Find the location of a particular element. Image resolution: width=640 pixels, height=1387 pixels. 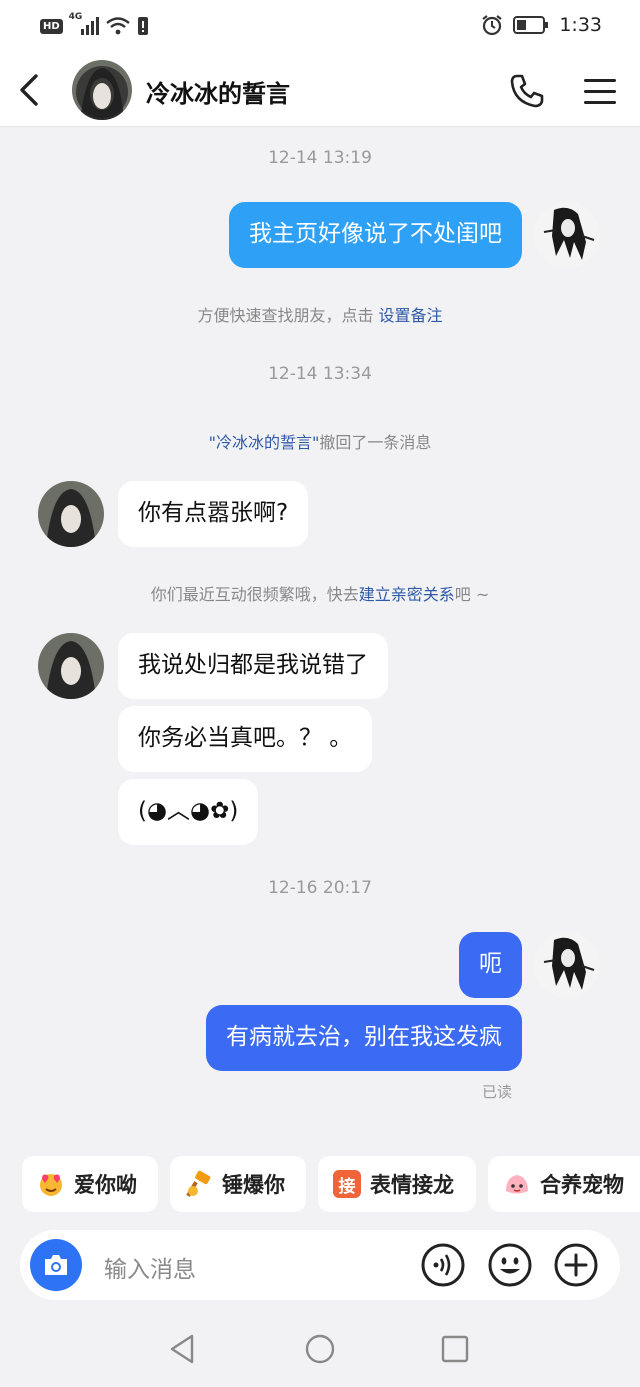

system-notice-recall: "冷冰冰的誓言"撤回了一条消息 is located at coordinates (320, 441).